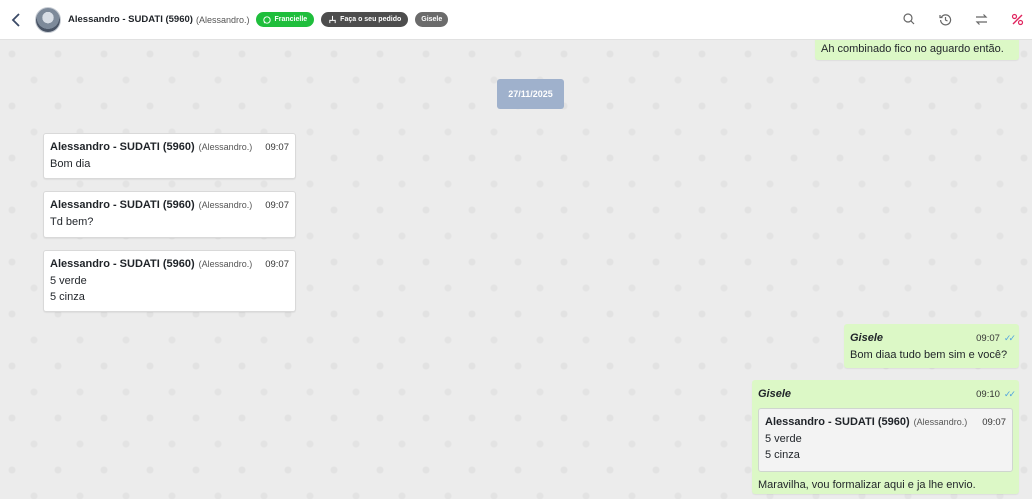 The width and height of the screenshot is (1032, 499). I want to click on transfer-button, so click(981, 19).